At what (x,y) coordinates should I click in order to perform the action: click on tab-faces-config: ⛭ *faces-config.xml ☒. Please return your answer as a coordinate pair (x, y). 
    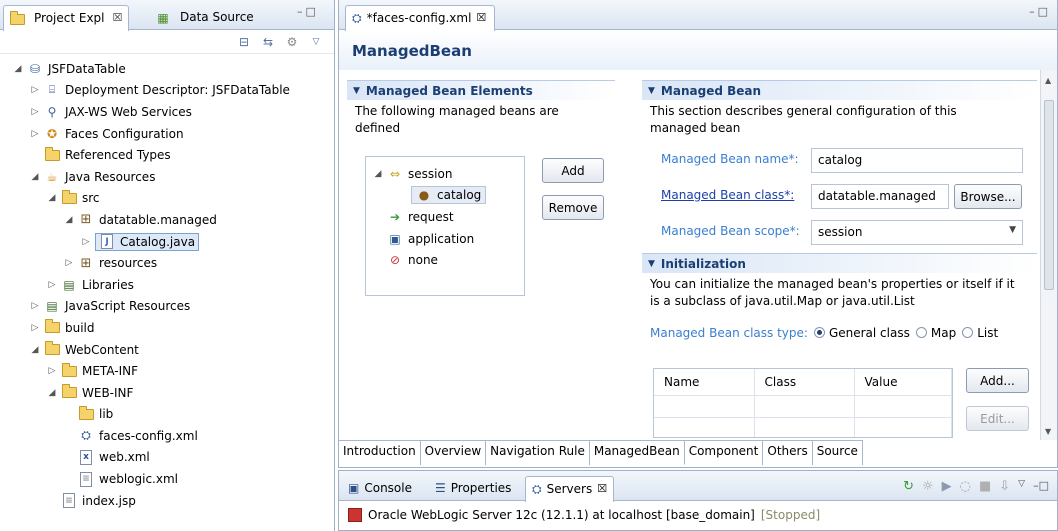
    Looking at the image, I should click on (420, 18).